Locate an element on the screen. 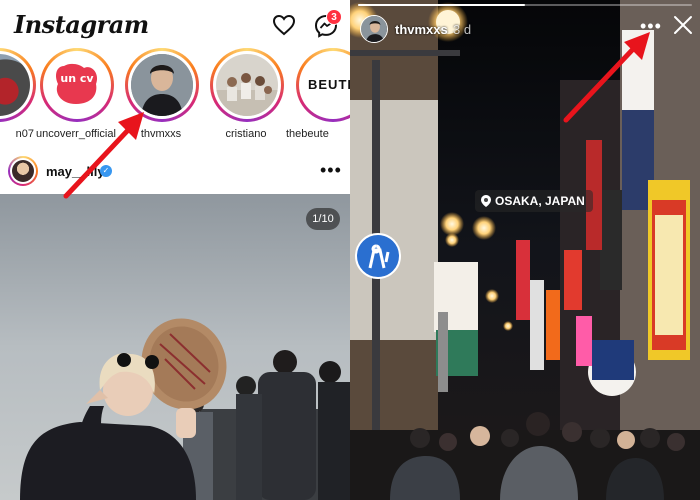  uncoverr-logo-text: un cv is located at coordinates (77, 78).